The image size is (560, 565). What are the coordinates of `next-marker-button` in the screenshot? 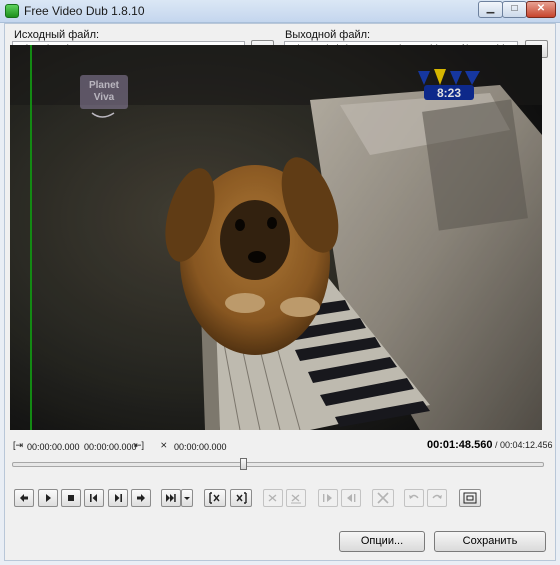 It's located at (351, 498).